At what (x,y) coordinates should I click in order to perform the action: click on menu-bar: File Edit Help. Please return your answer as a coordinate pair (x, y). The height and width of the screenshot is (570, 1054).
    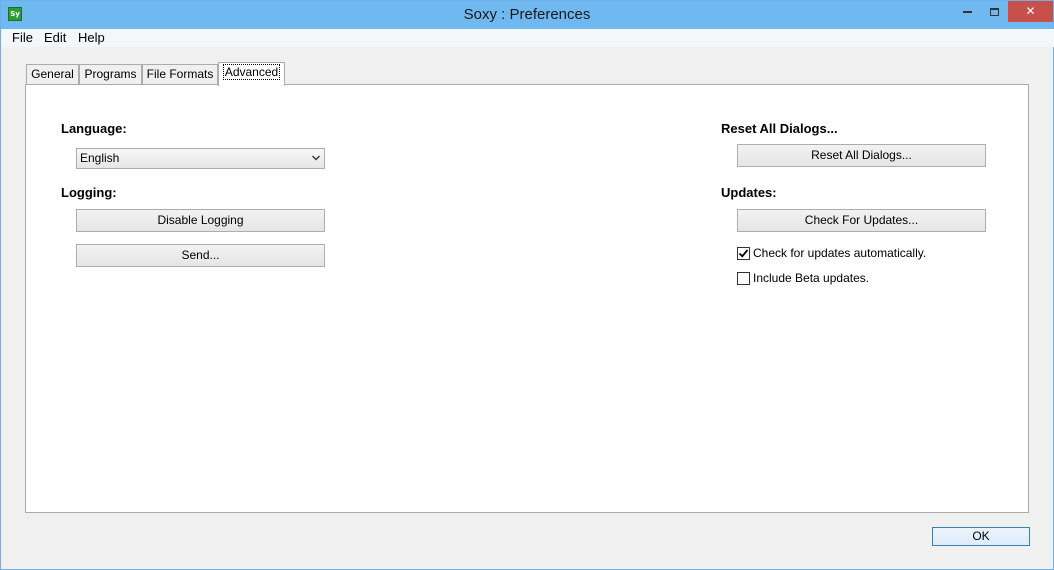
    Looking at the image, I should click on (528, 38).